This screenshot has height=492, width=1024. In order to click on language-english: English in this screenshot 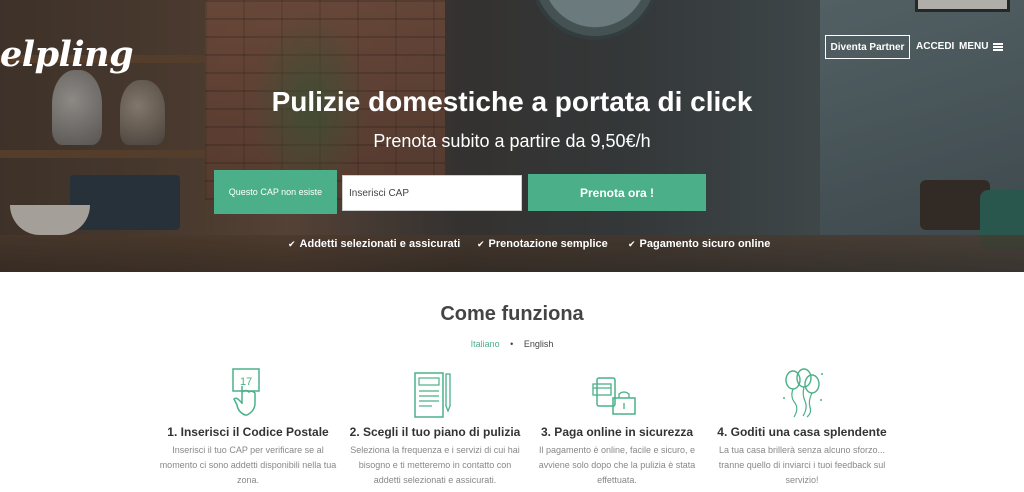, I will do `click(539, 344)`.